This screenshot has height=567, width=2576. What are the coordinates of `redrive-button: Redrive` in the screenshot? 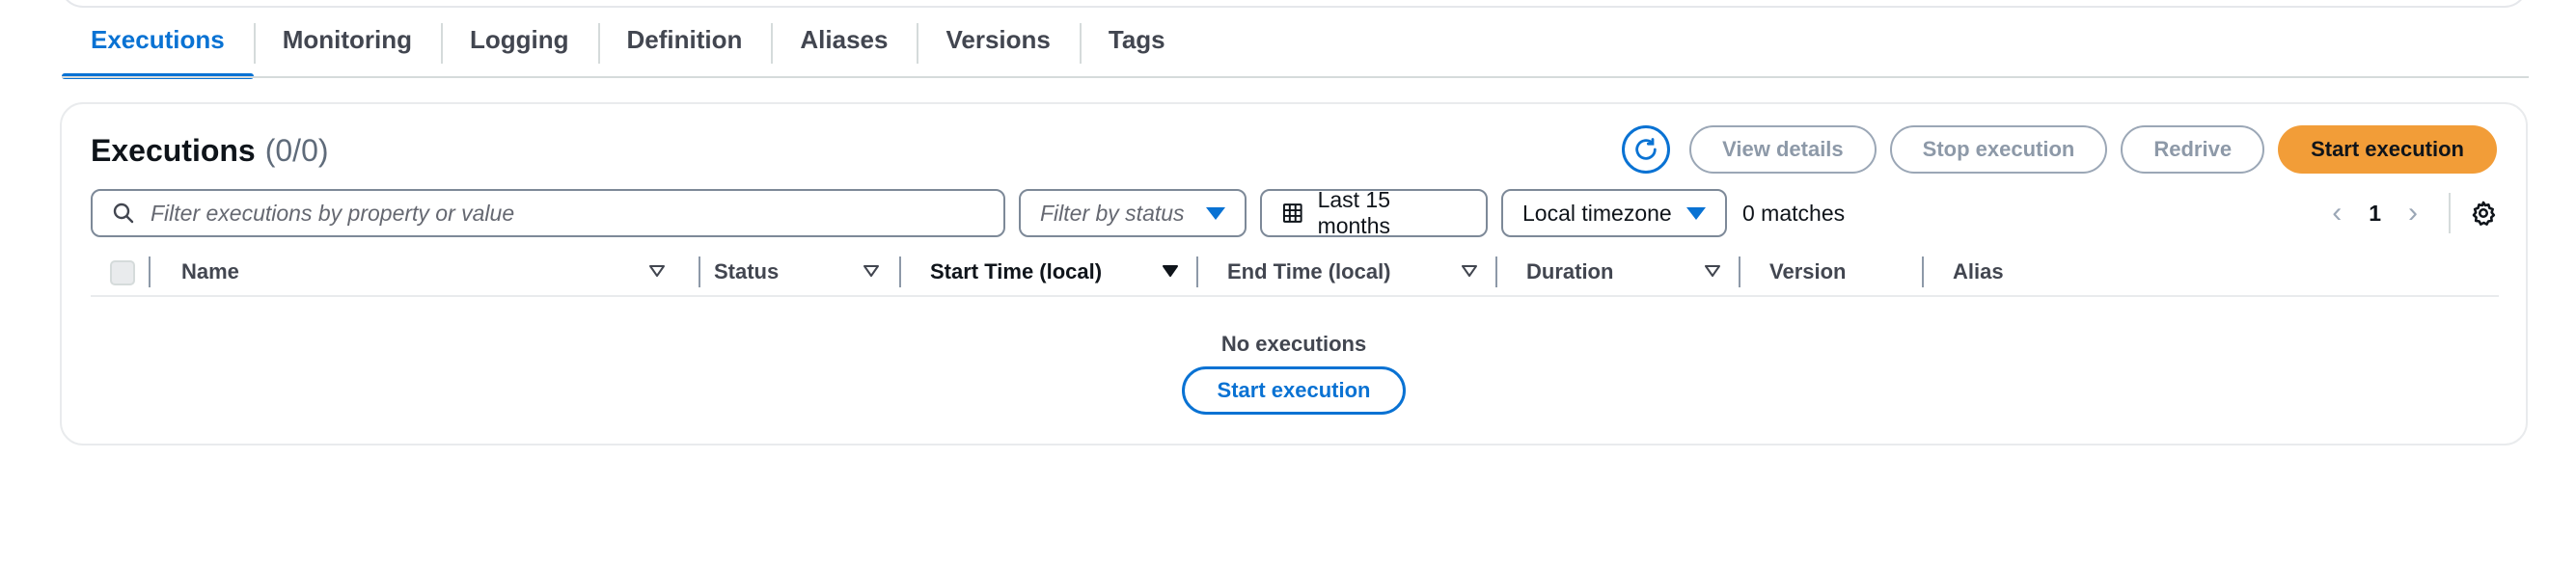 It's located at (2193, 149).